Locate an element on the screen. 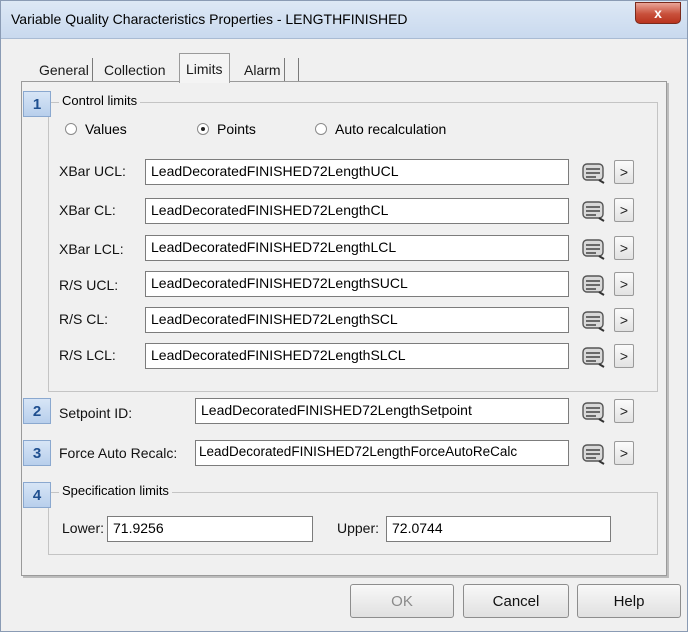  step-badge-4: 4 is located at coordinates (37, 495).